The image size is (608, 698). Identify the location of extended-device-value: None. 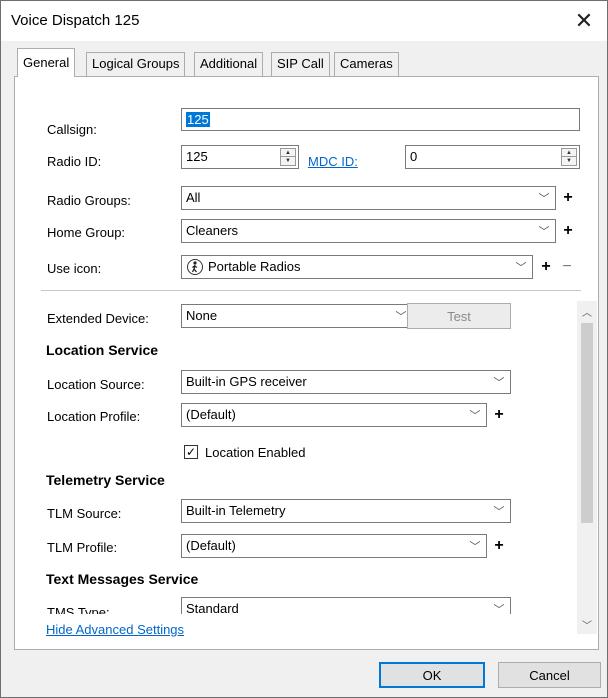
(202, 315).